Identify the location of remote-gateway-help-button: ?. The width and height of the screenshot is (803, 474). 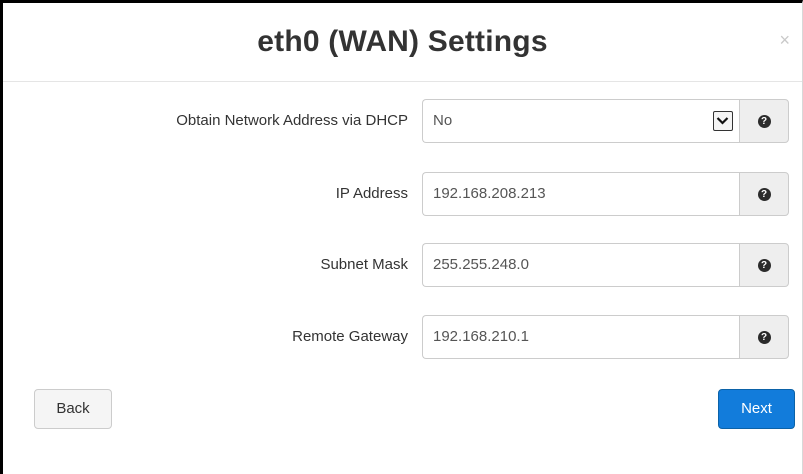
(764, 337).